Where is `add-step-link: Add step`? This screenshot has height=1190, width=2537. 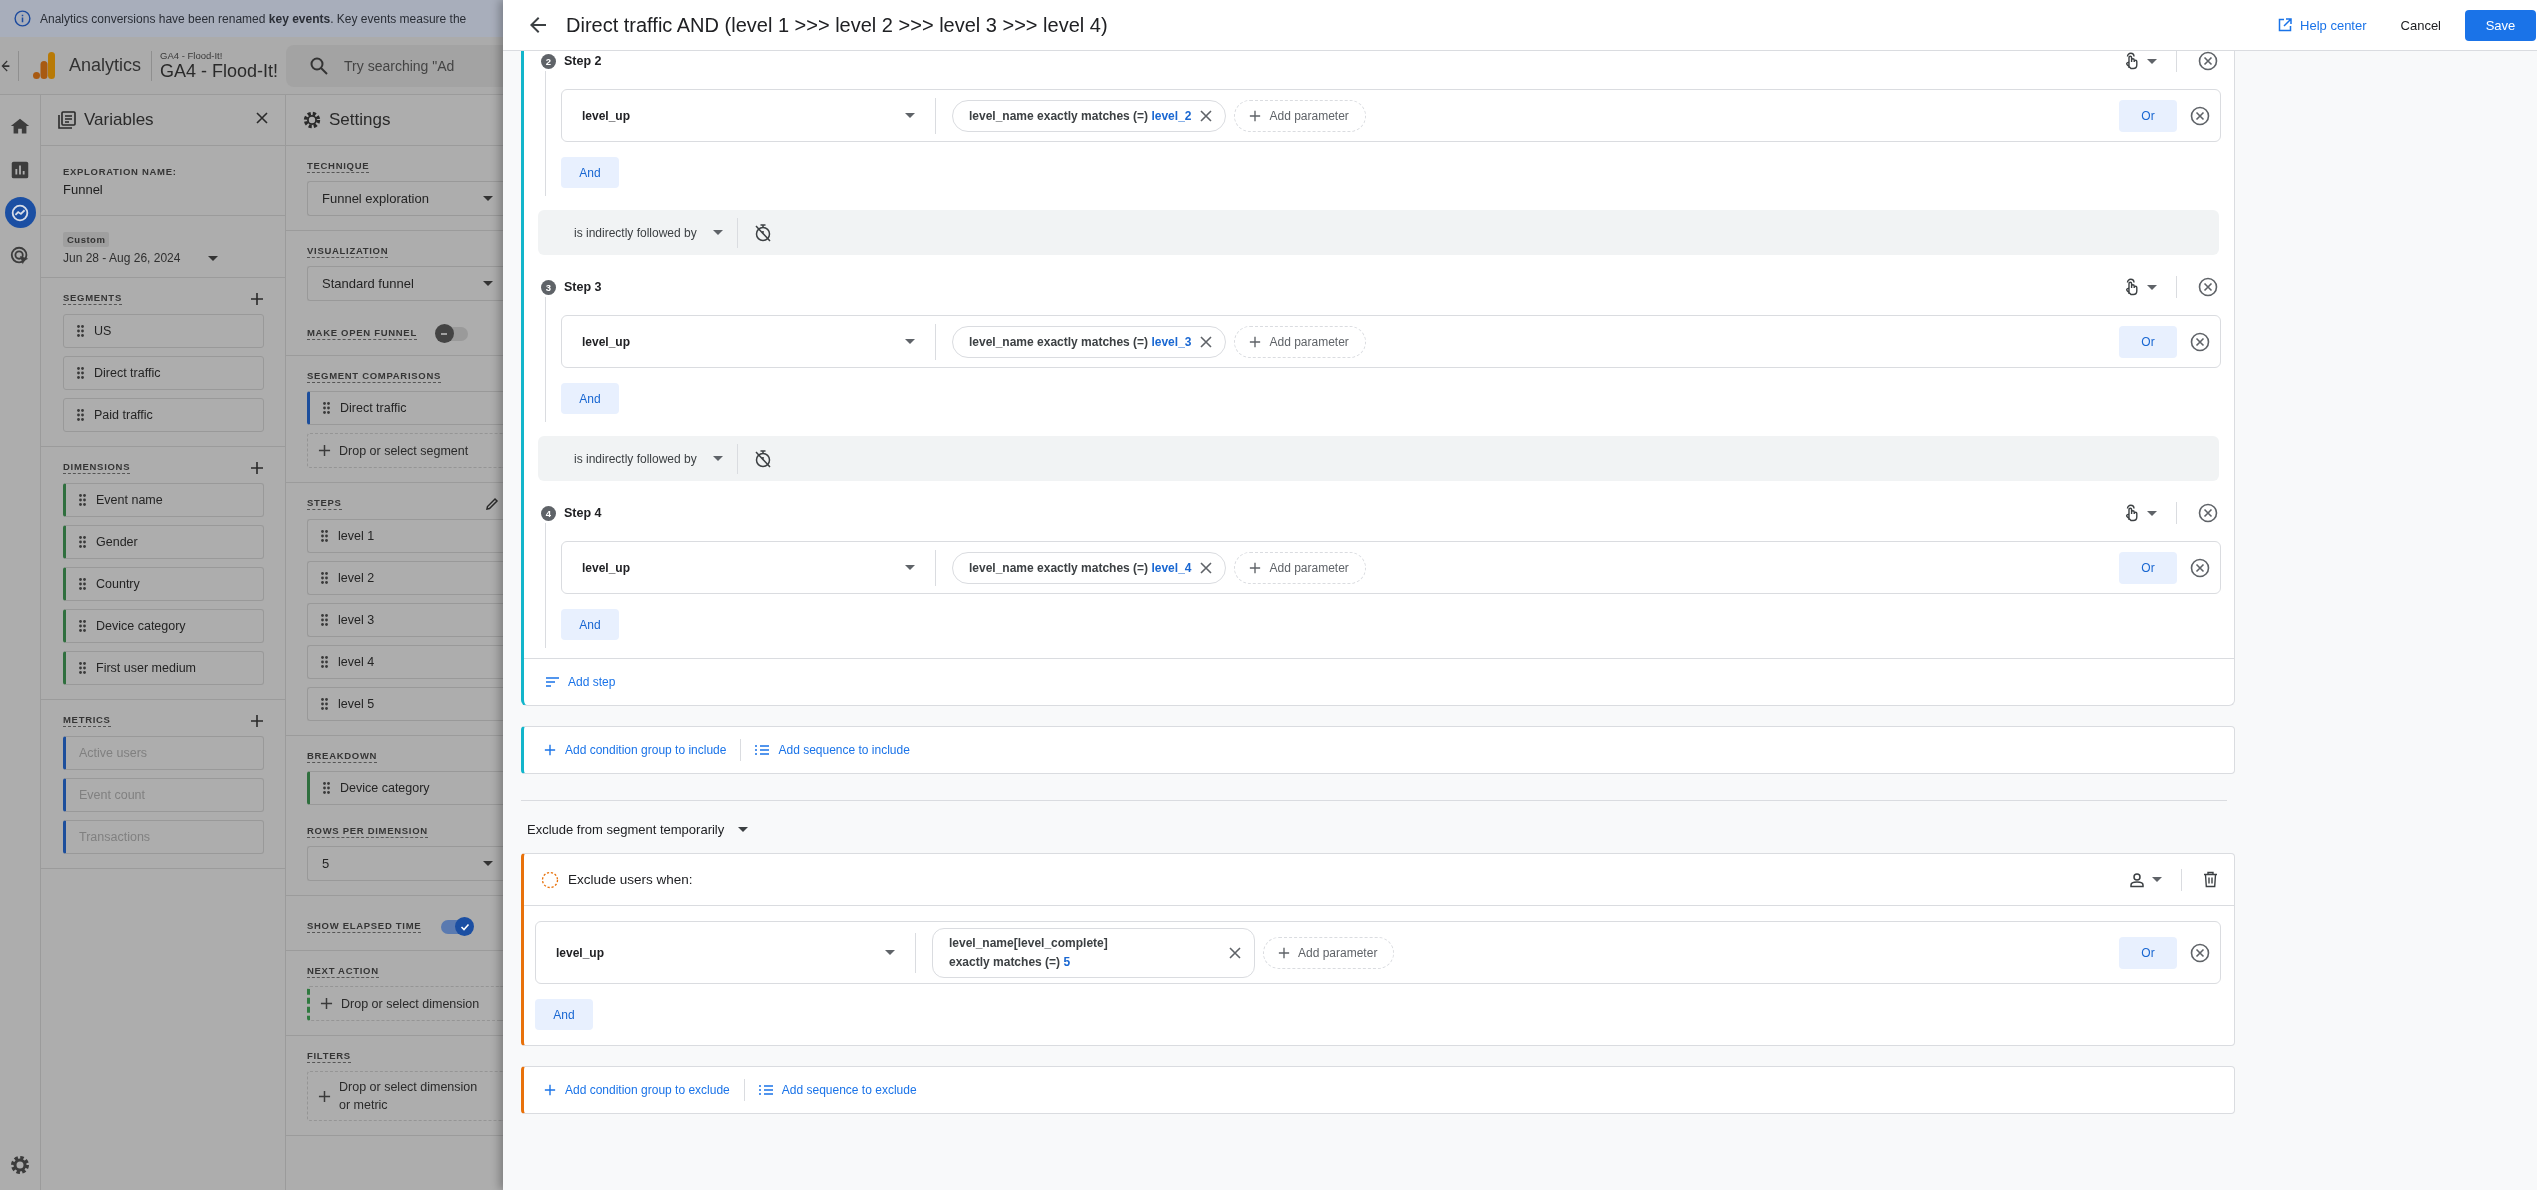 add-step-link: Add step is located at coordinates (581, 682).